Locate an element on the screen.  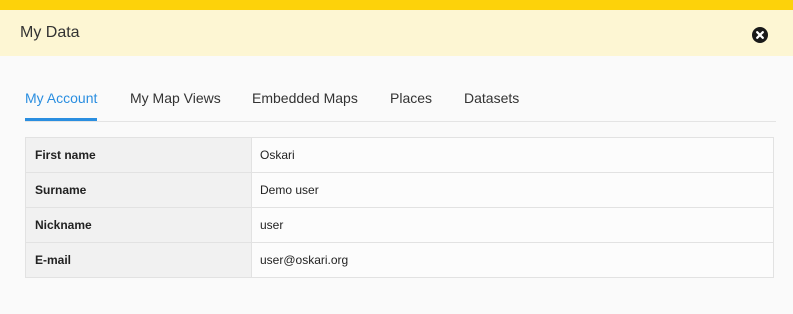
field-value: Oskari is located at coordinates (512, 155).